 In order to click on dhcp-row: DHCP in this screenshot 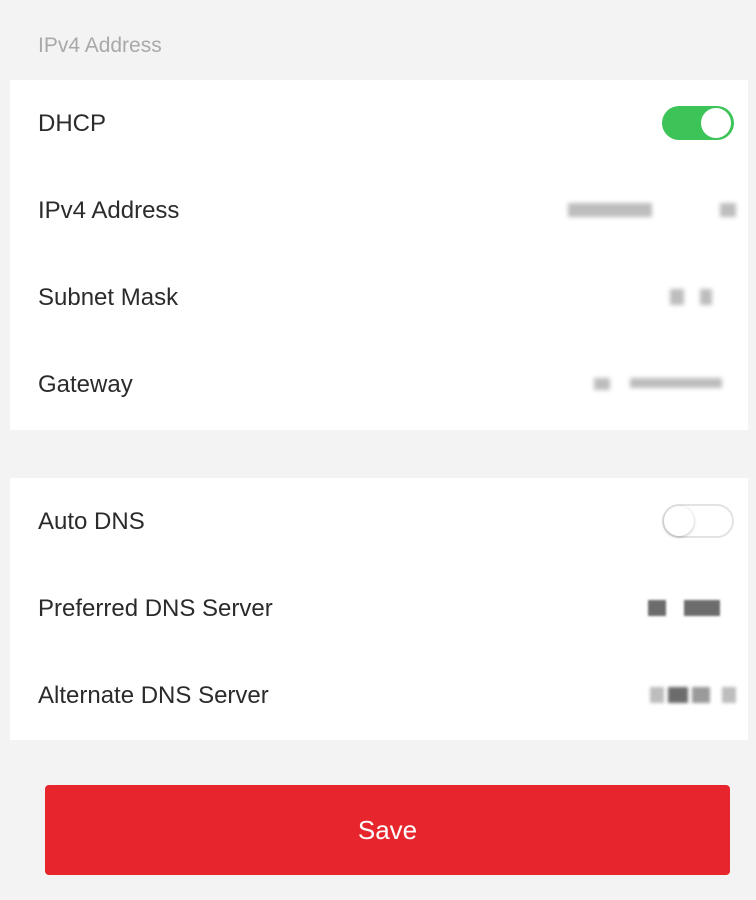, I will do `click(379, 123)`.